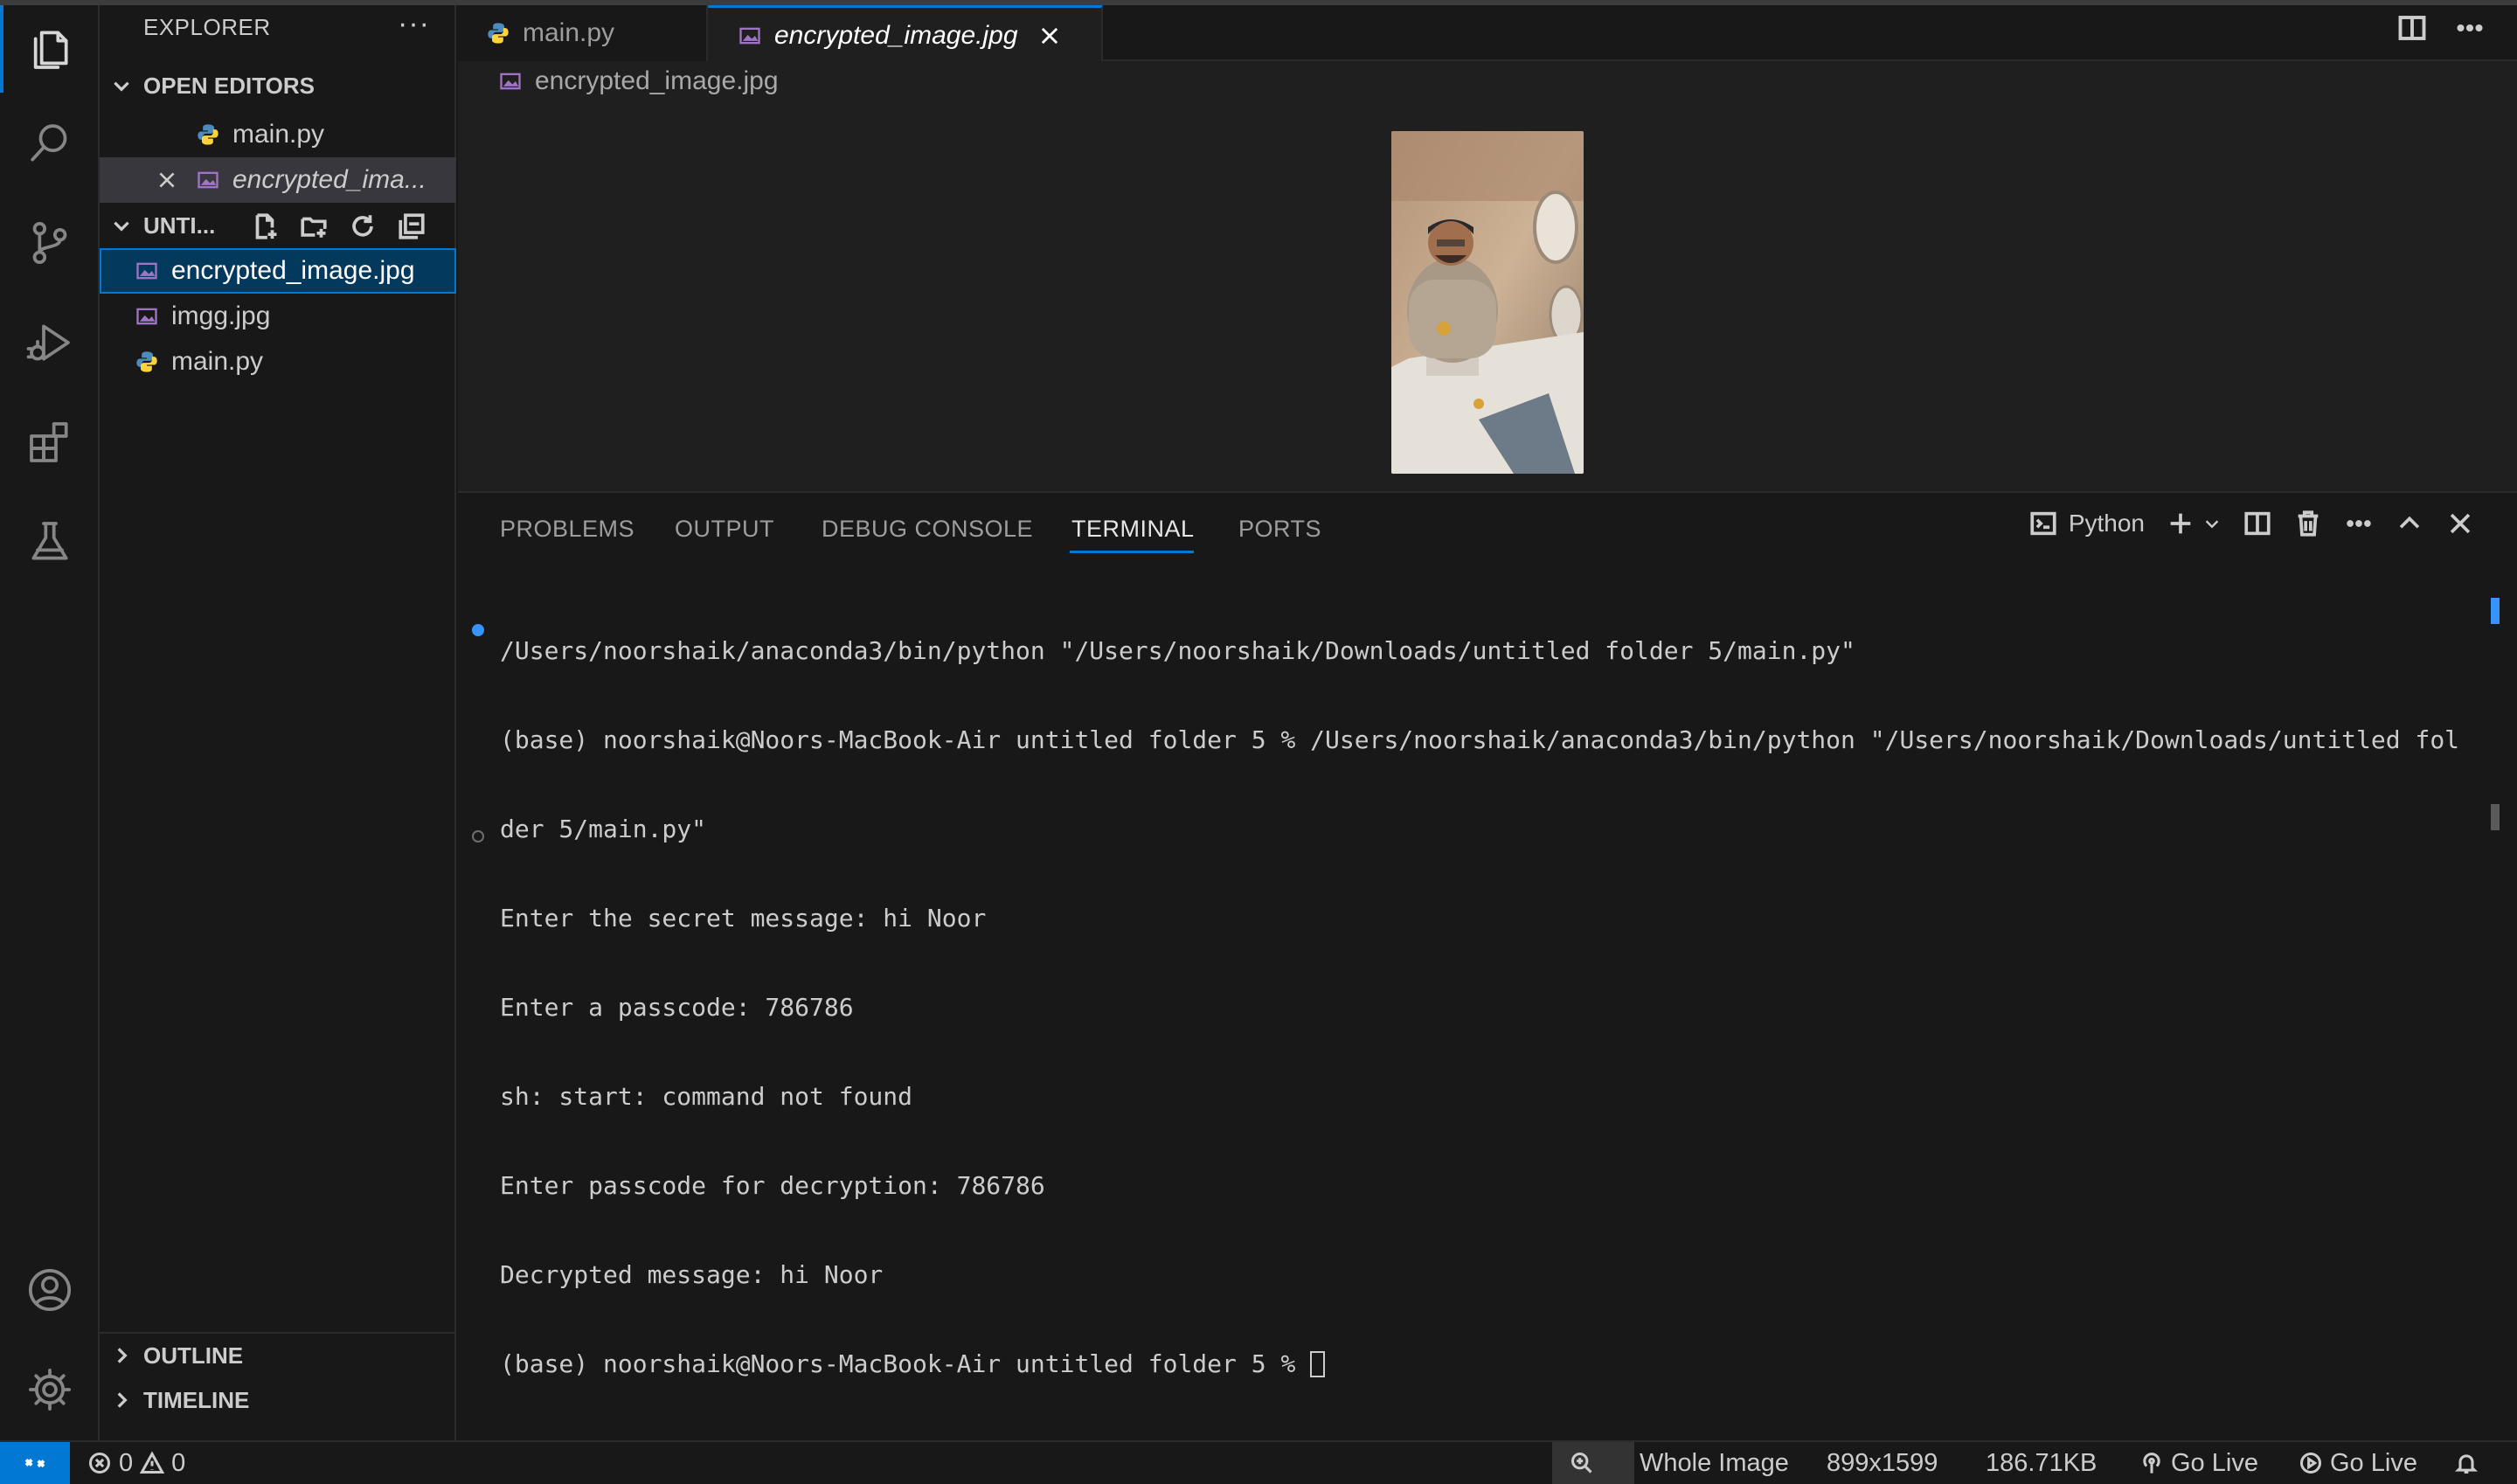  I want to click on active-tab-indicator, so click(1132, 552).